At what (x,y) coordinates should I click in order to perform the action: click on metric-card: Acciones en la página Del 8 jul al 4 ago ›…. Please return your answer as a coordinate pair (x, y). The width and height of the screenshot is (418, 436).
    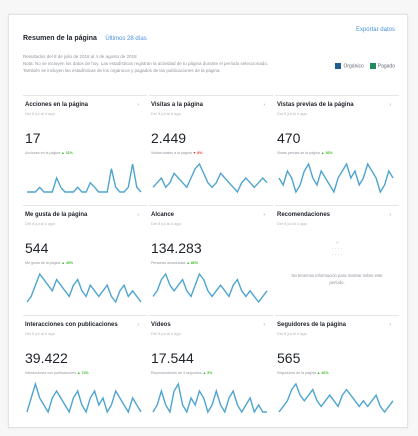
    Looking at the image, I should click on (85, 149).